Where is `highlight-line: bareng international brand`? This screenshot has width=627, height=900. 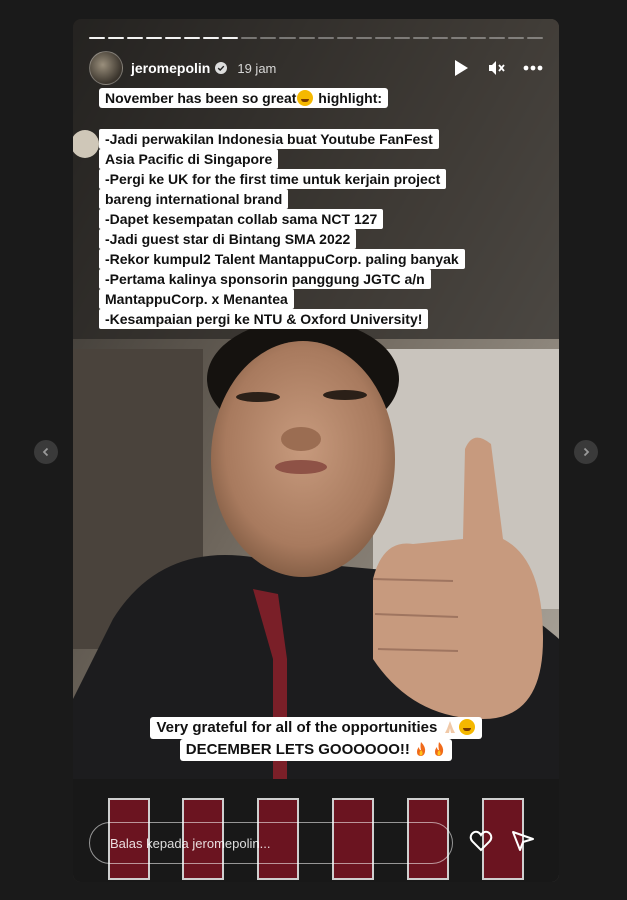 highlight-line: bareng international brand is located at coordinates (194, 199).